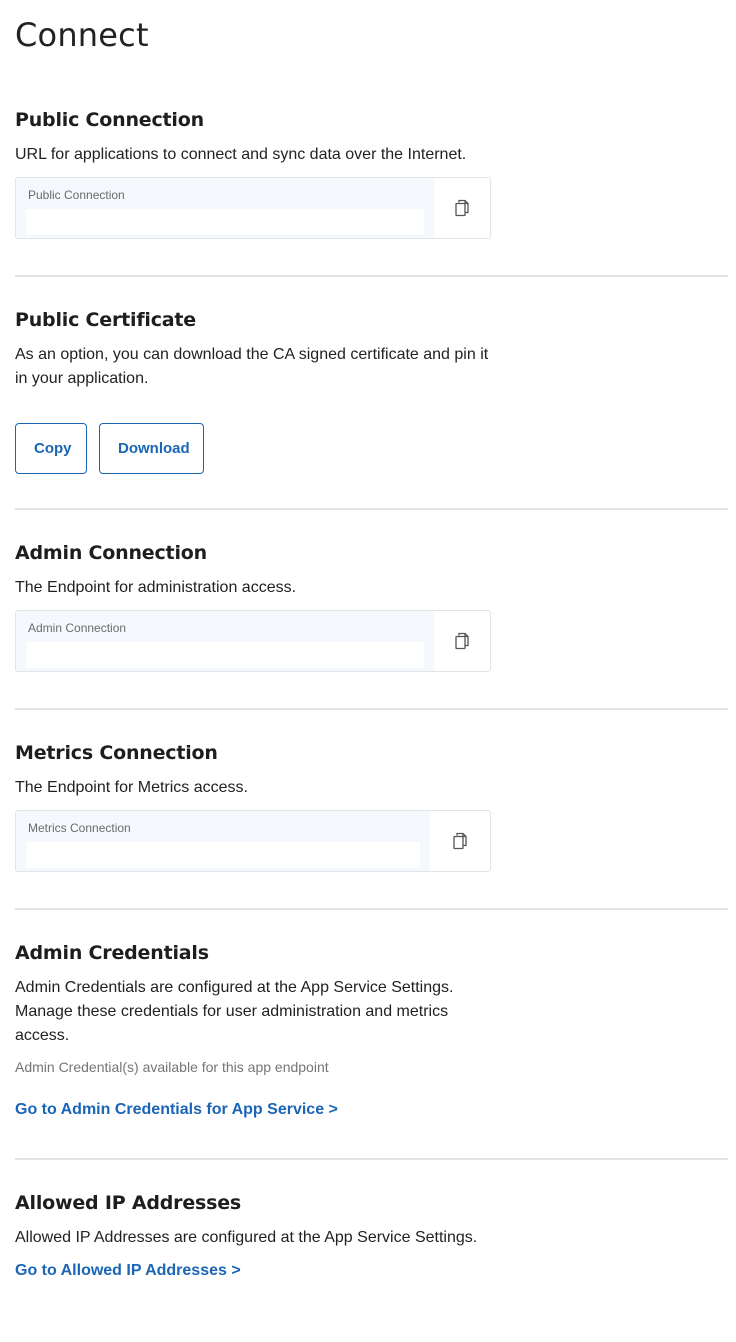 This screenshot has height=1342, width=736. Describe the element at coordinates (111, 553) in the screenshot. I see `admin-connection-heading: Admin Connection` at that location.